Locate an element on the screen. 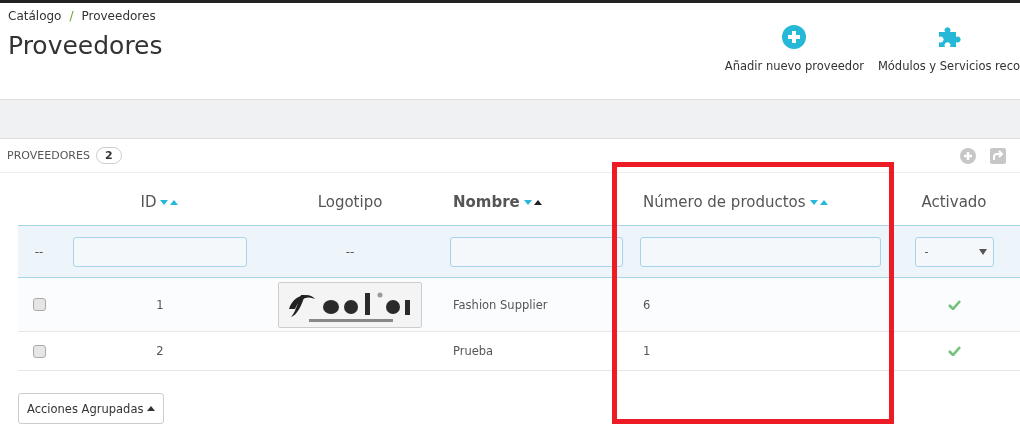 The width and height of the screenshot is (1020, 438). table-cell: Fashion Supplier is located at coordinates (500, 304).